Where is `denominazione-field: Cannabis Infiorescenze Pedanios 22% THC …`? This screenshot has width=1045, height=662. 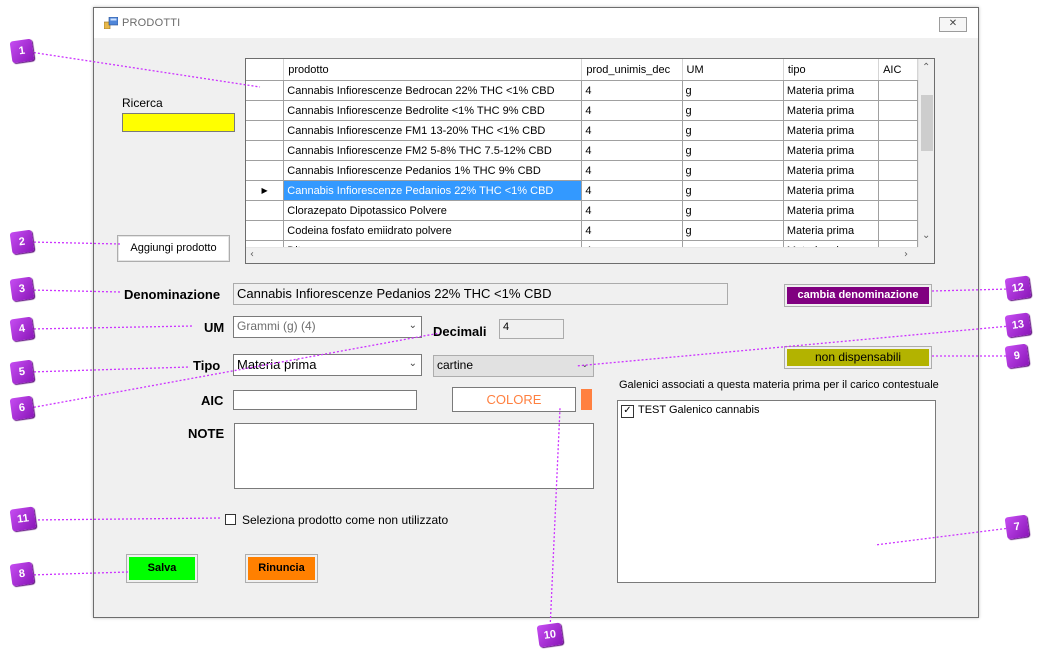
denominazione-field: Cannabis Infiorescenze Pedanios 22% THC … is located at coordinates (480, 294).